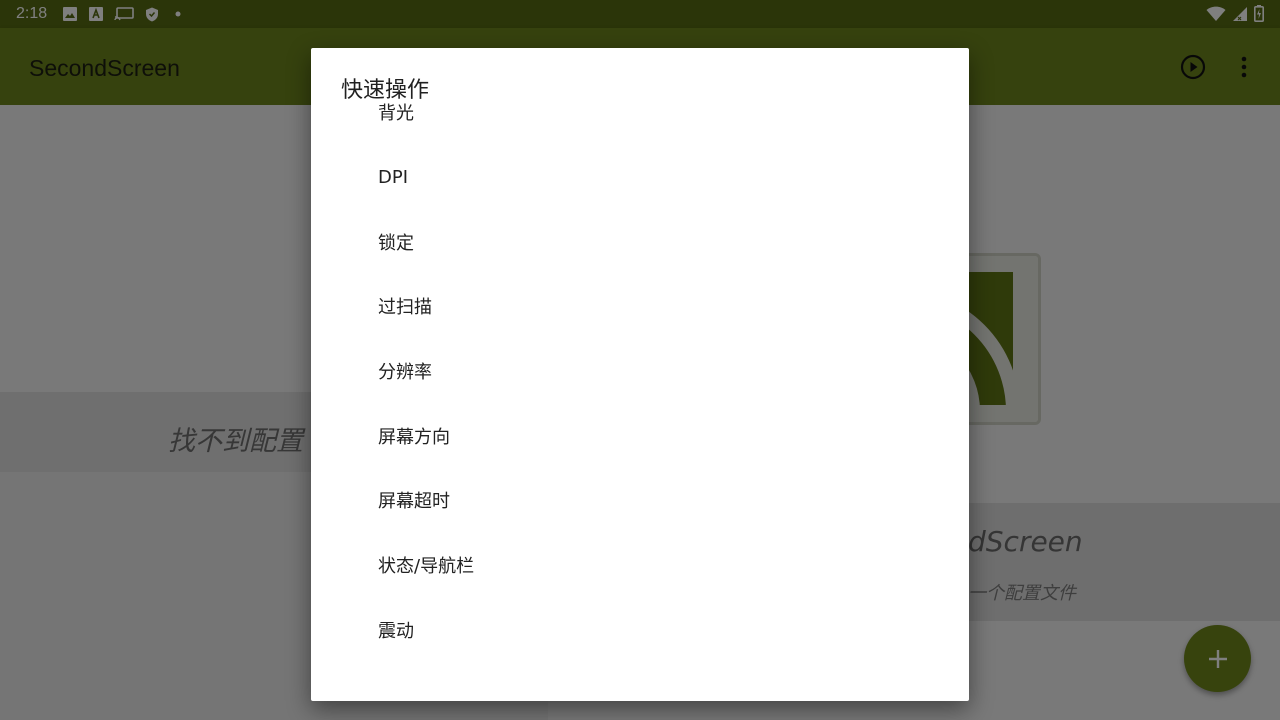 The image size is (1280, 720). I want to click on list-item-label: 锁定, so click(396, 243).